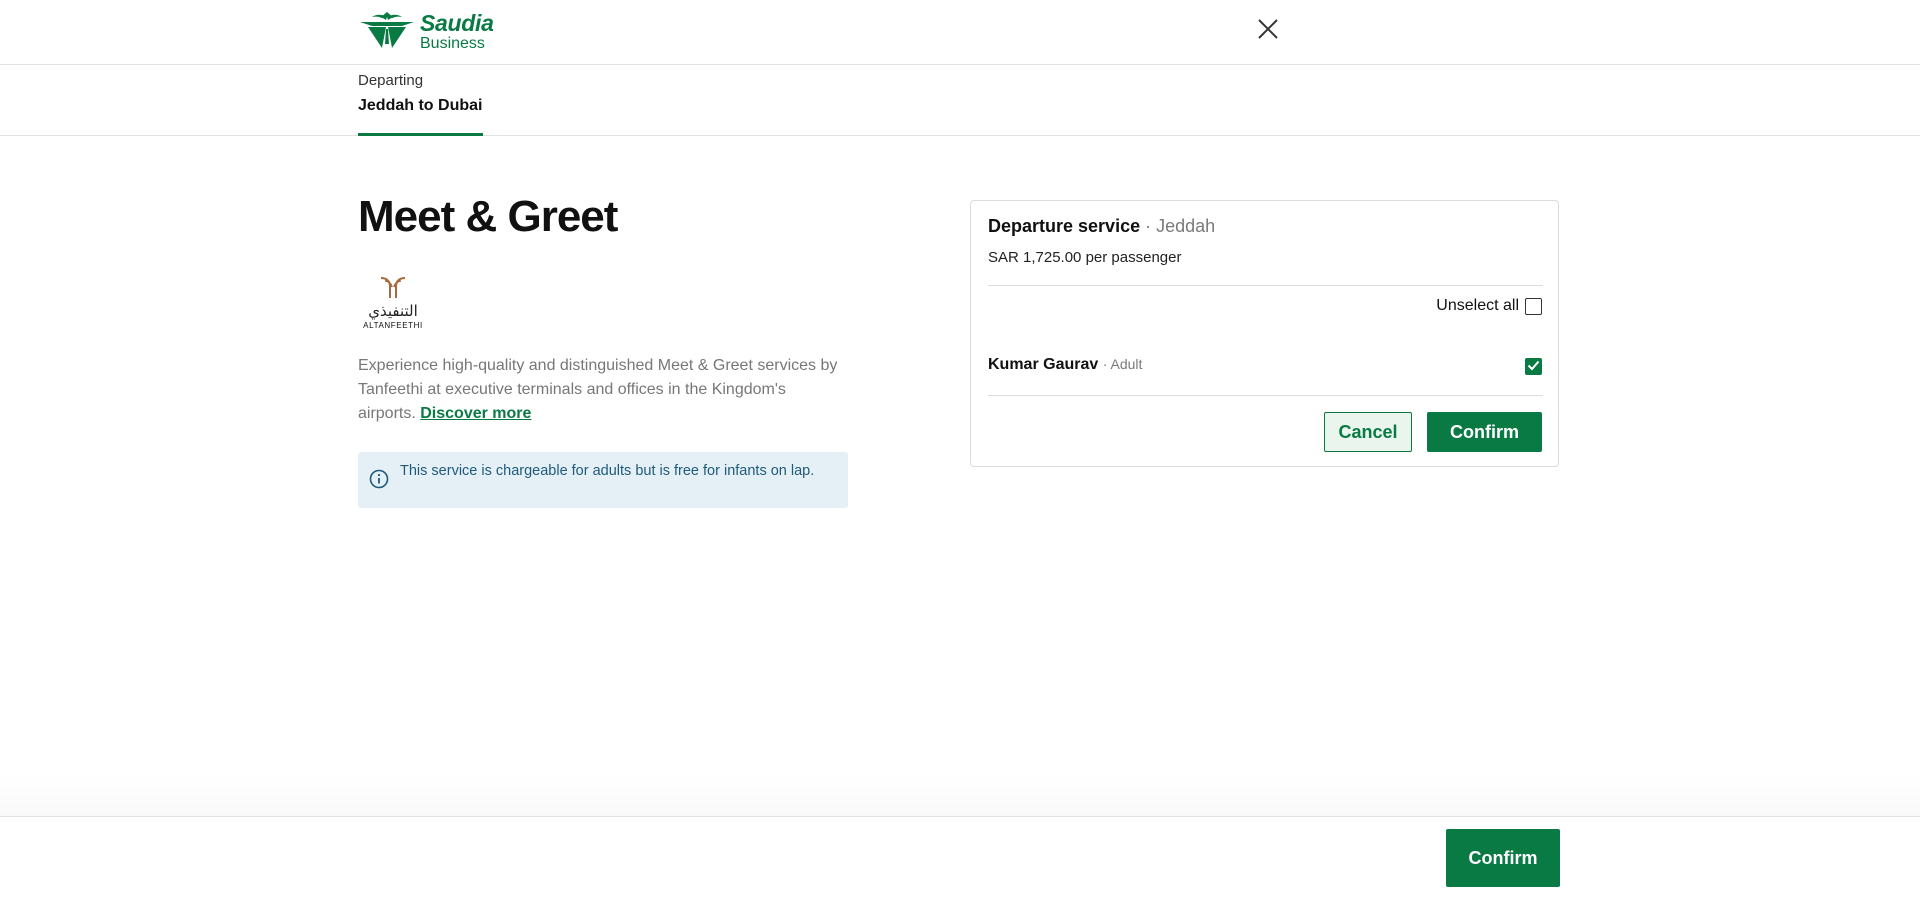 This screenshot has width=1920, height=901. What do you see at coordinates (1533, 306) in the screenshot?
I see `unselect-all-checkbox` at bounding box center [1533, 306].